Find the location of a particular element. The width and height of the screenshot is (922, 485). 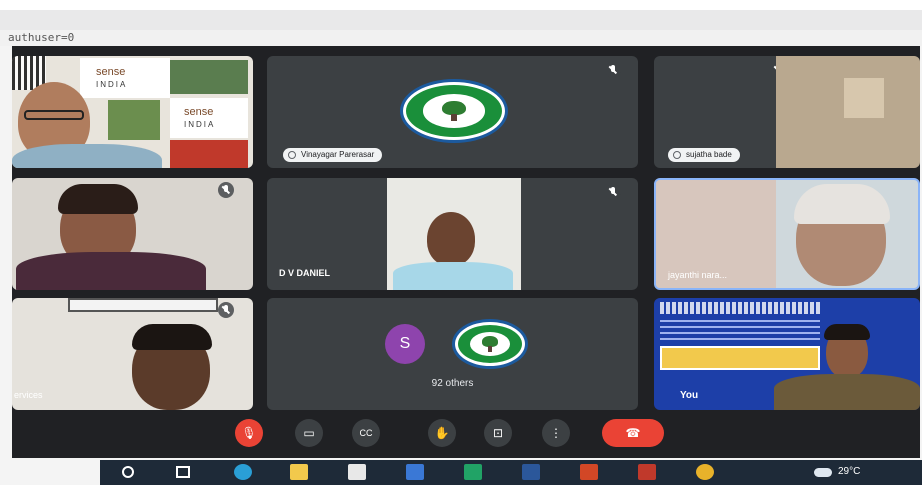

sense-india-banner: sense INDIA is located at coordinates (125, 78).